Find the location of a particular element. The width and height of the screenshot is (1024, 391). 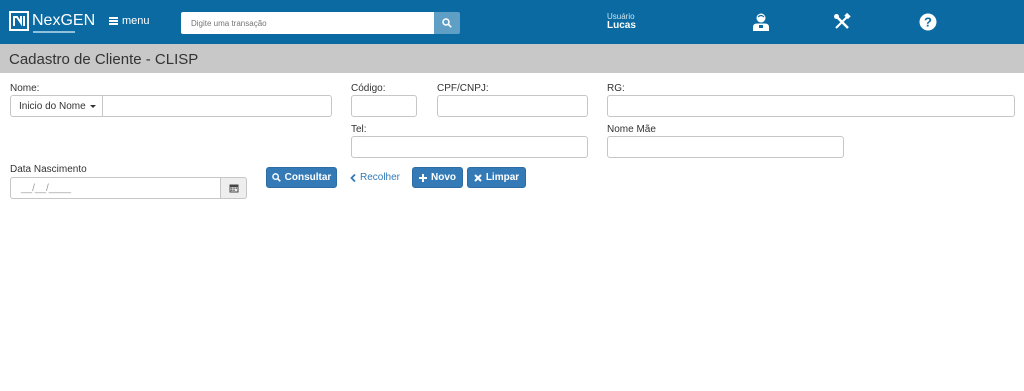

data-nascimento-label: Data Nascimento is located at coordinates (48, 169).